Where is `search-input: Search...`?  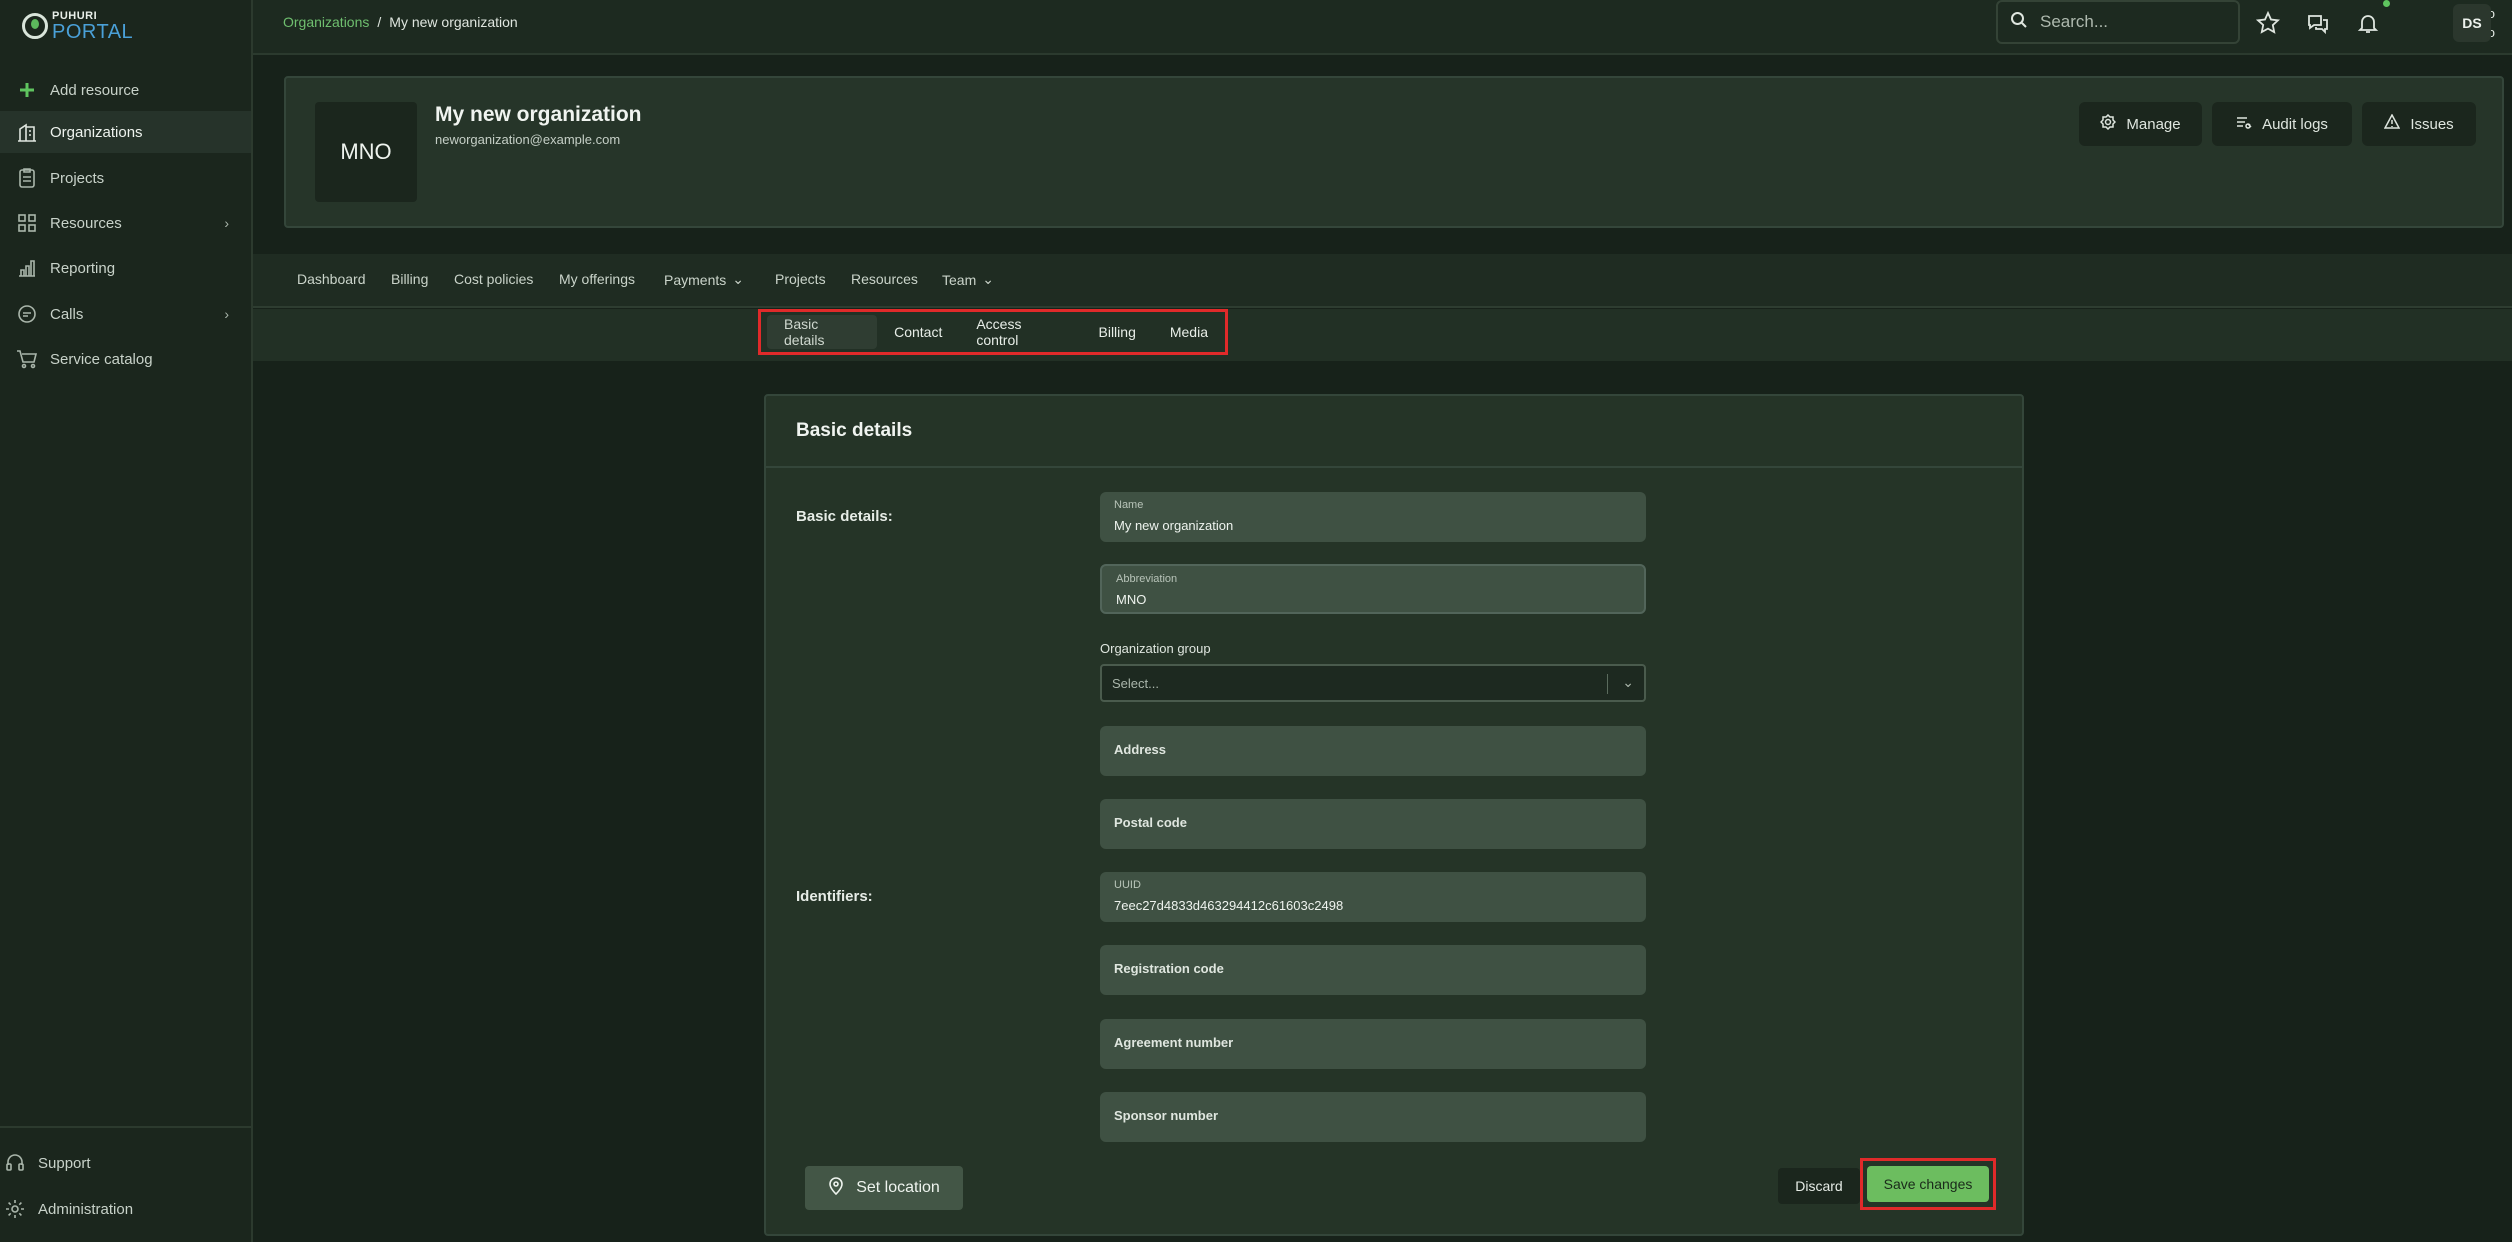 search-input: Search... is located at coordinates (2118, 22).